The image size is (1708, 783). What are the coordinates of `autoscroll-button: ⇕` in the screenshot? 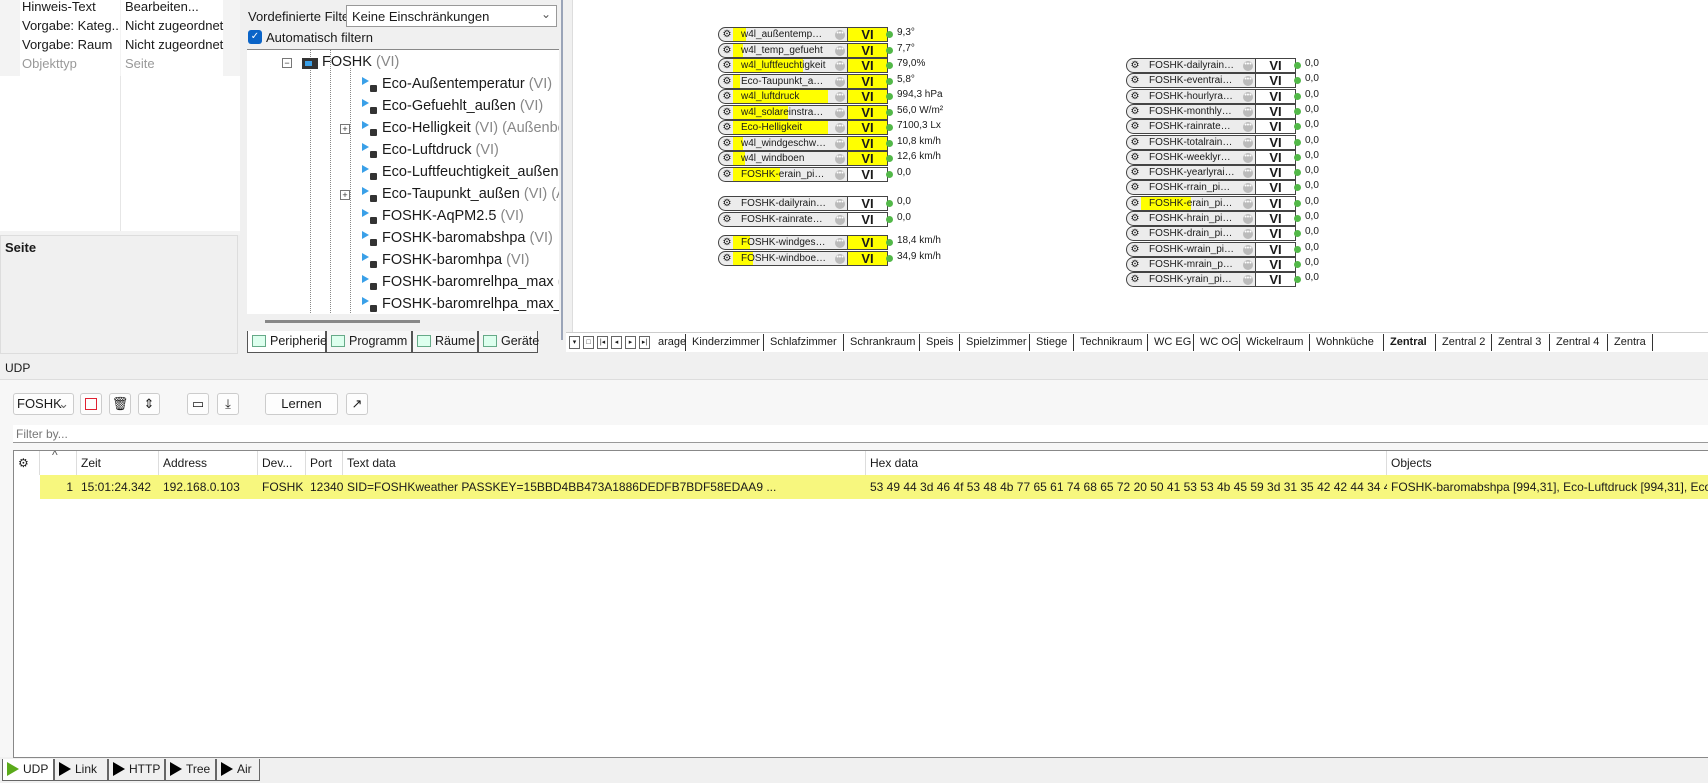 It's located at (149, 404).